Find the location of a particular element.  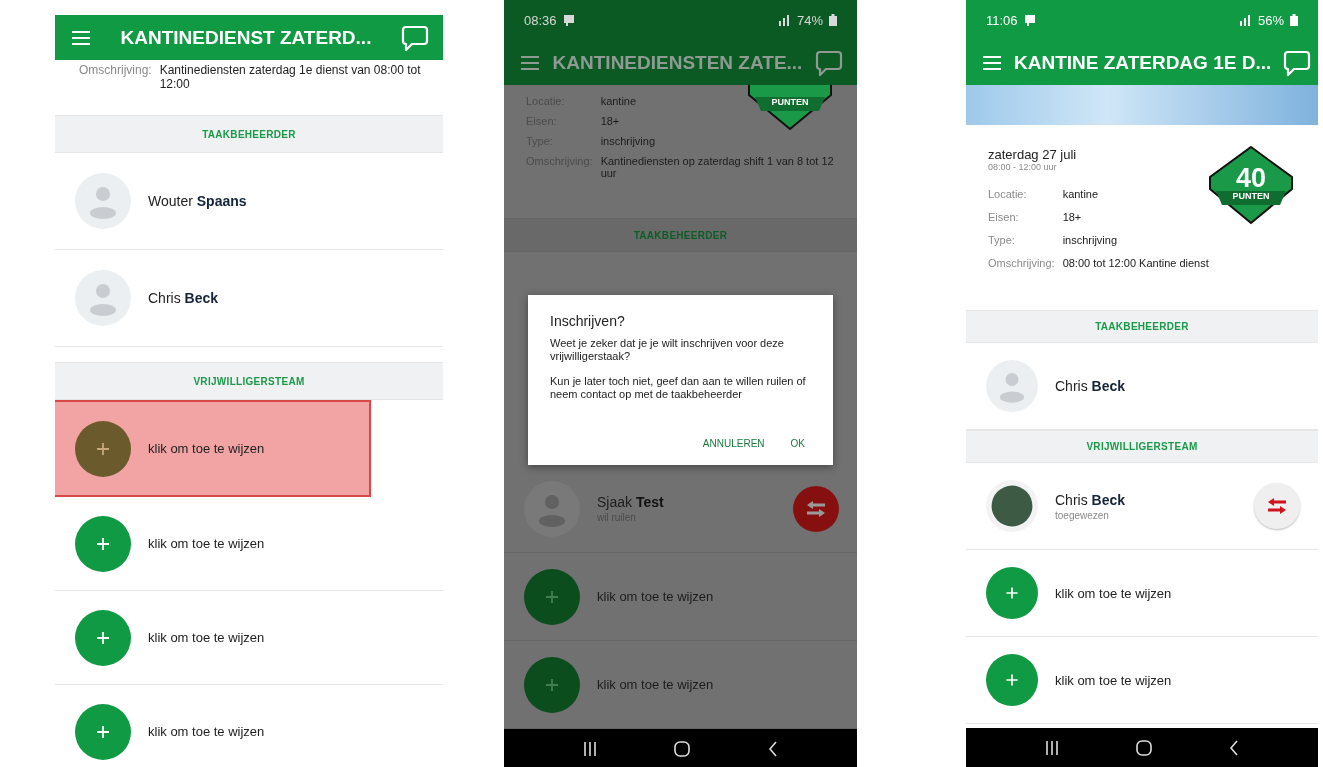

event-date: zaterdag 27 juli is located at coordinates (1033, 154).